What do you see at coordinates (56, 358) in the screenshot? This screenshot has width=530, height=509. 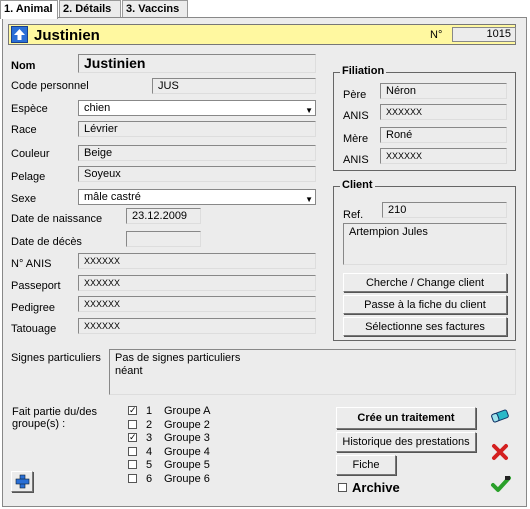 I see `signes-label: Signes particuliers` at bounding box center [56, 358].